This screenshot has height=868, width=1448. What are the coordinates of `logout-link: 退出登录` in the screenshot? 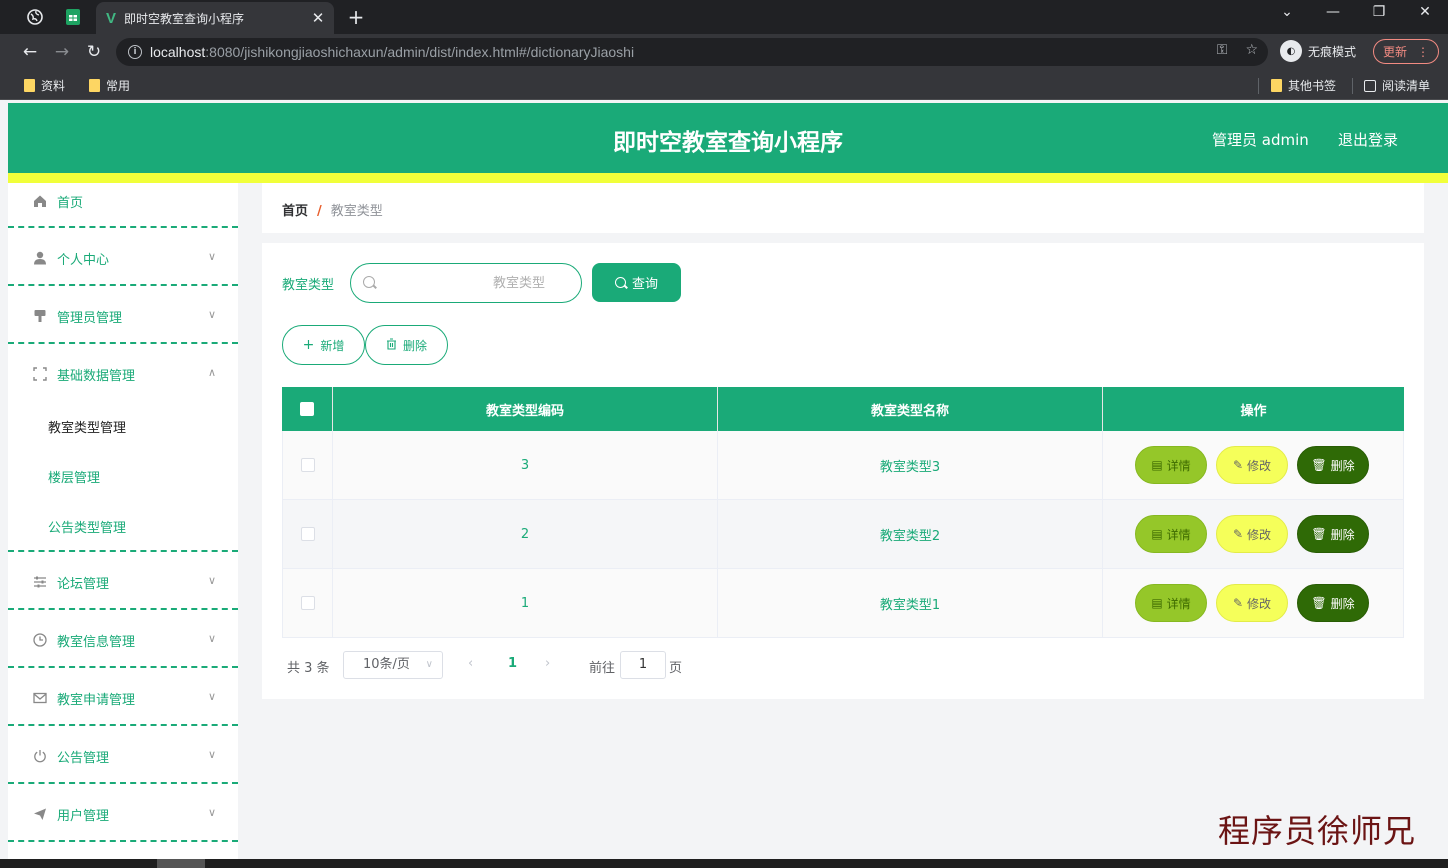 It's located at (1368, 139).